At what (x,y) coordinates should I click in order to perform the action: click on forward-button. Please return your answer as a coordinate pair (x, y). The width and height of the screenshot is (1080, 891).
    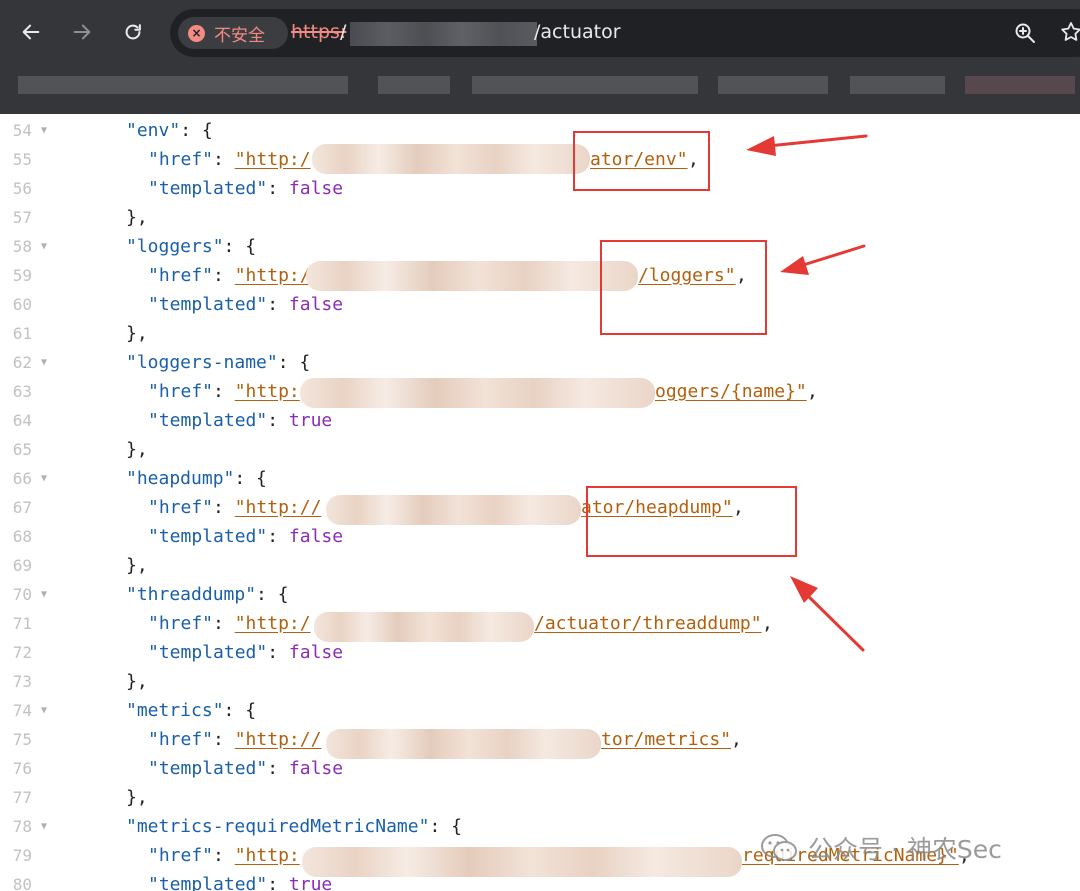
    Looking at the image, I should click on (82, 32).